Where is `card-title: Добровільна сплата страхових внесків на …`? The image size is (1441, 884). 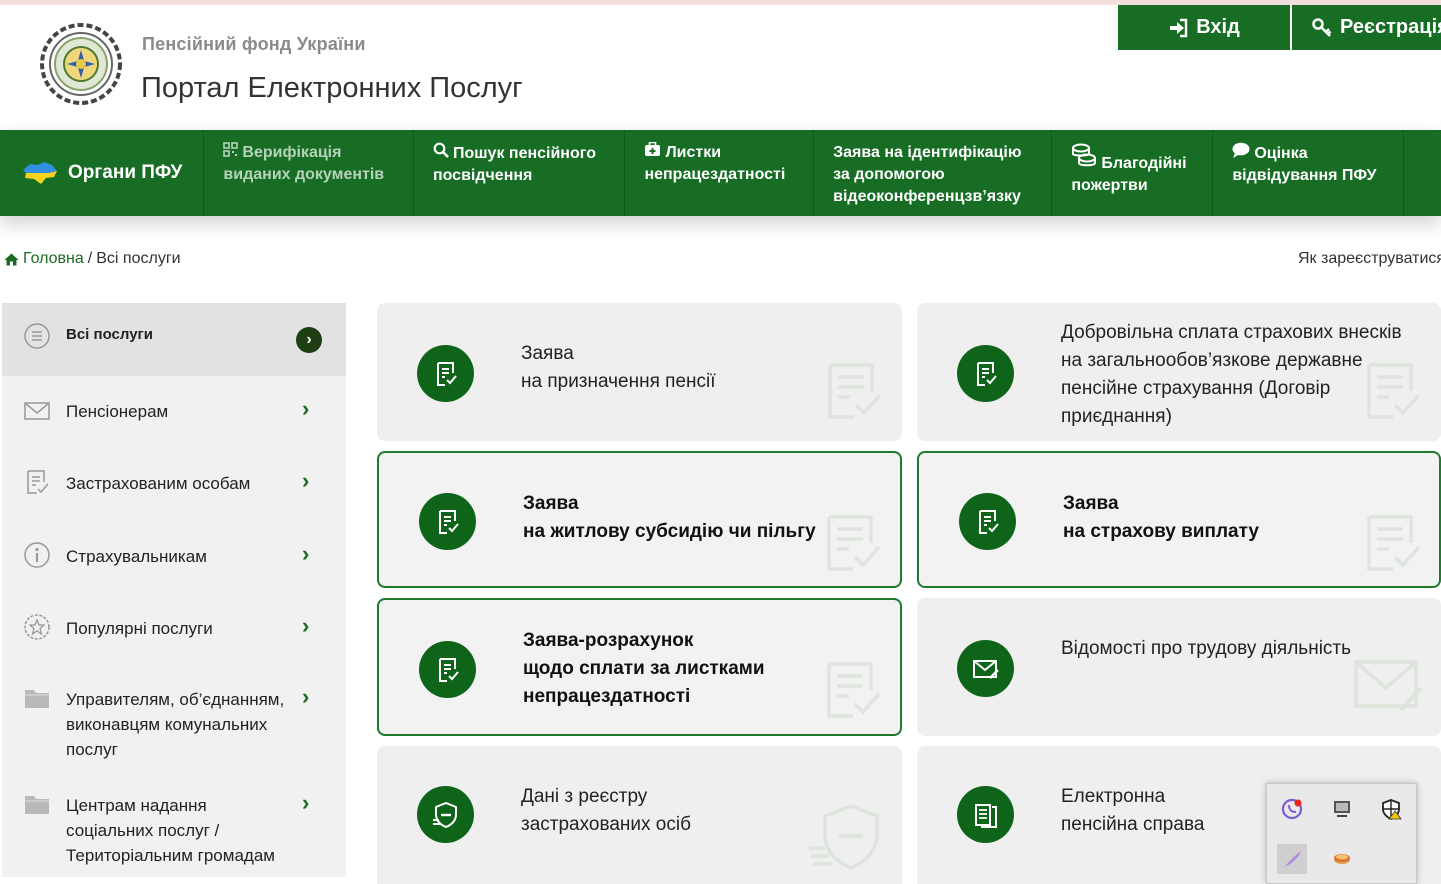
card-title: Добровільна сплата страхових внесків на … is located at coordinates (1231, 375).